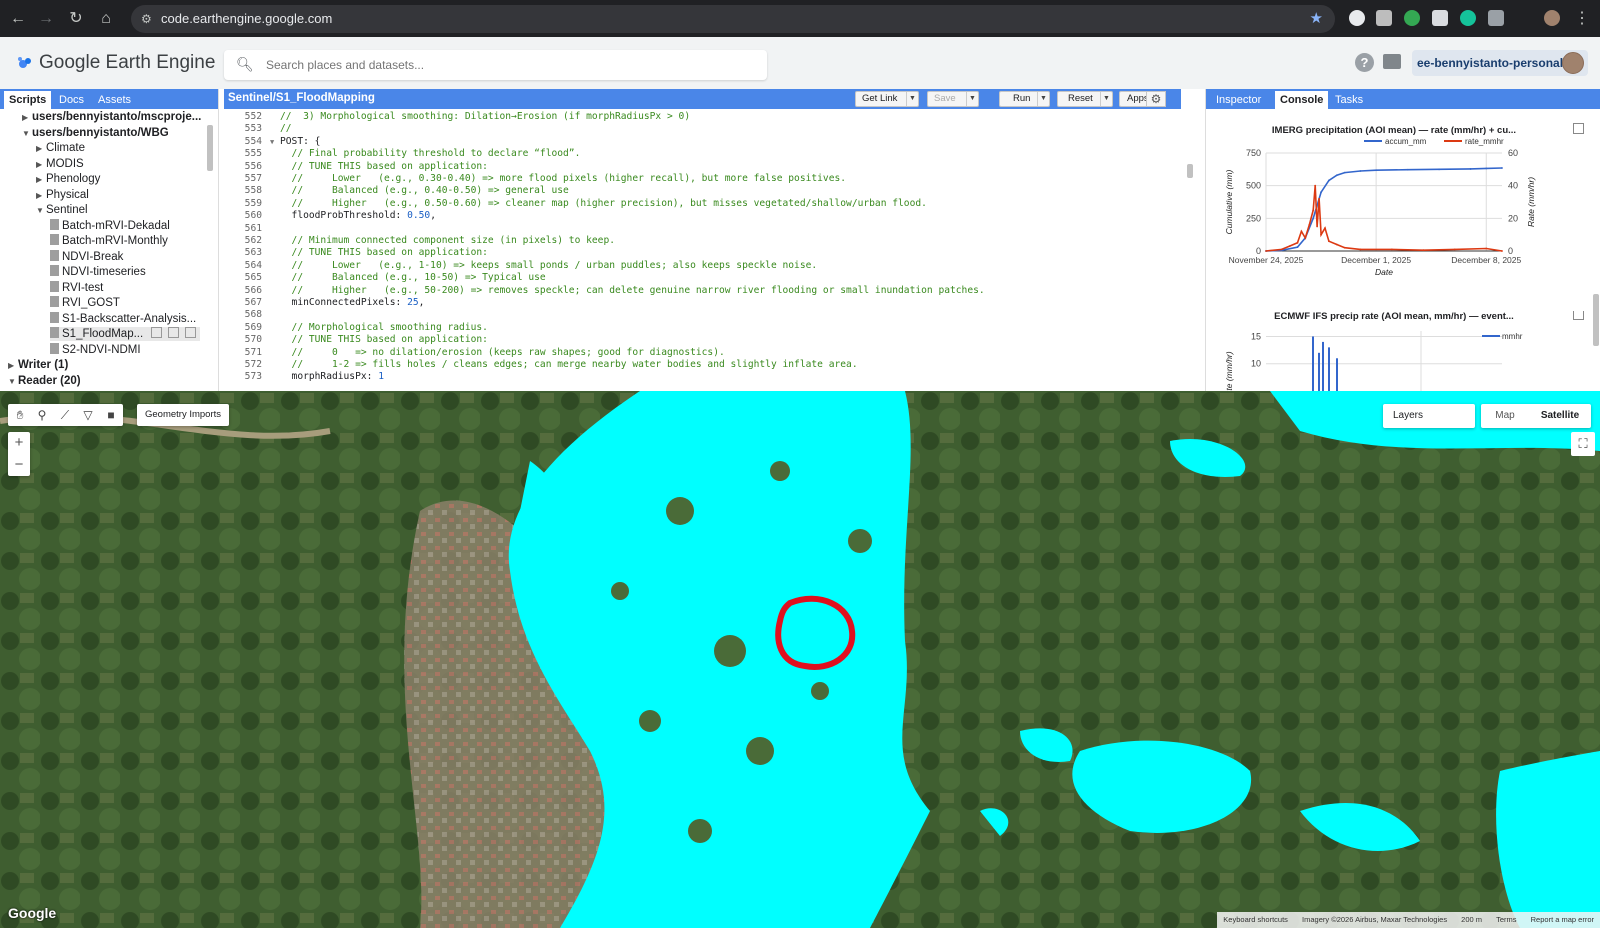 The image size is (1600, 928). What do you see at coordinates (183, 415) in the screenshot?
I see `geometry-imports-button: Geometry Imports` at bounding box center [183, 415].